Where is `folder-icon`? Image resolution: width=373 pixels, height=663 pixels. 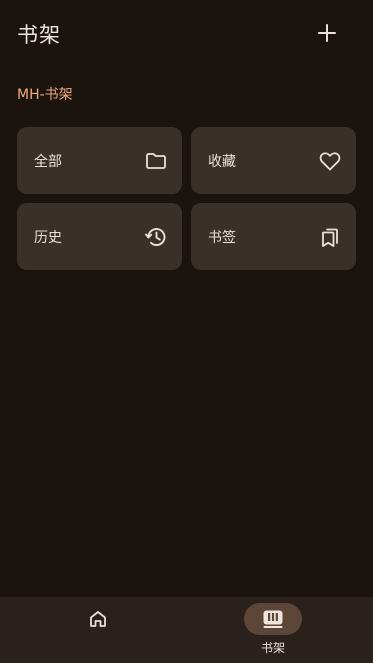
folder-icon is located at coordinates (156, 161).